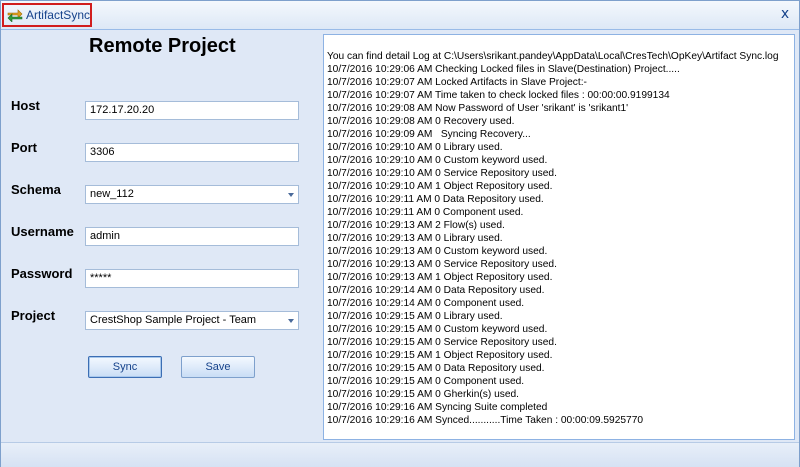  I want to click on save-button: Save, so click(218, 367).